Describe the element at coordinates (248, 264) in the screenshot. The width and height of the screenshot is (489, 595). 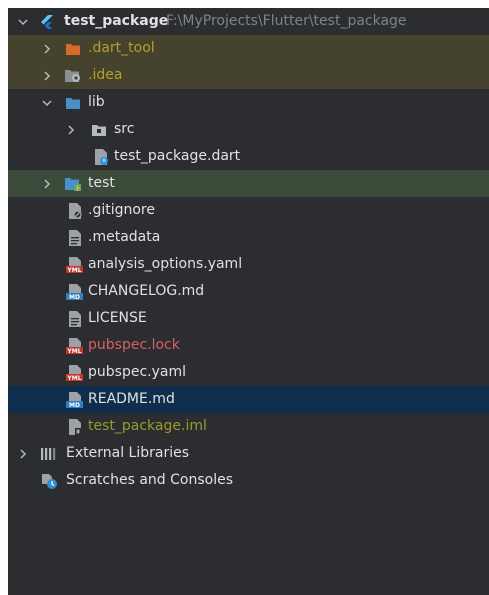
I see `tree-row-analysis-options: YML analysis_options.yaml` at that location.